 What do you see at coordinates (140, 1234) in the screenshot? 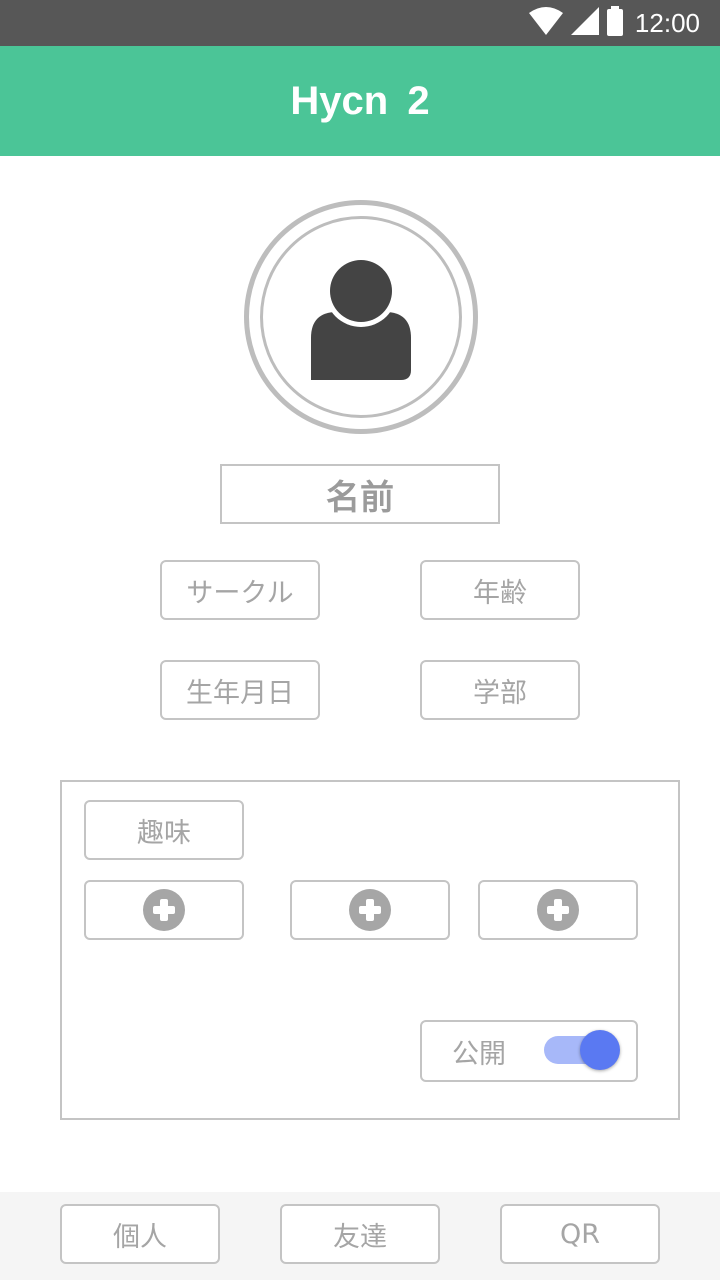
I see `nav-personal-button: 個人` at bounding box center [140, 1234].